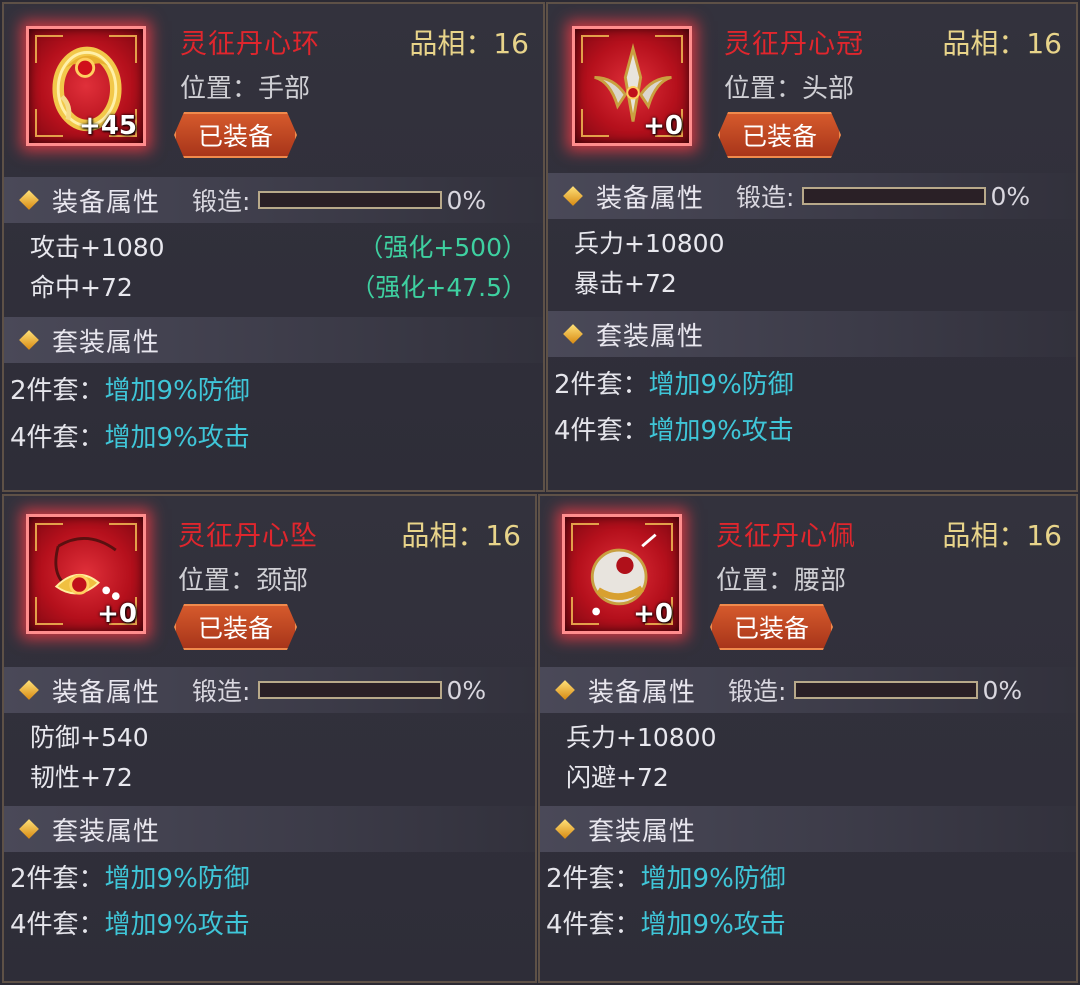  What do you see at coordinates (786, 536) in the screenshot?
I see `item-name: 灵征丹心佩` at bounding box center [786, 536].